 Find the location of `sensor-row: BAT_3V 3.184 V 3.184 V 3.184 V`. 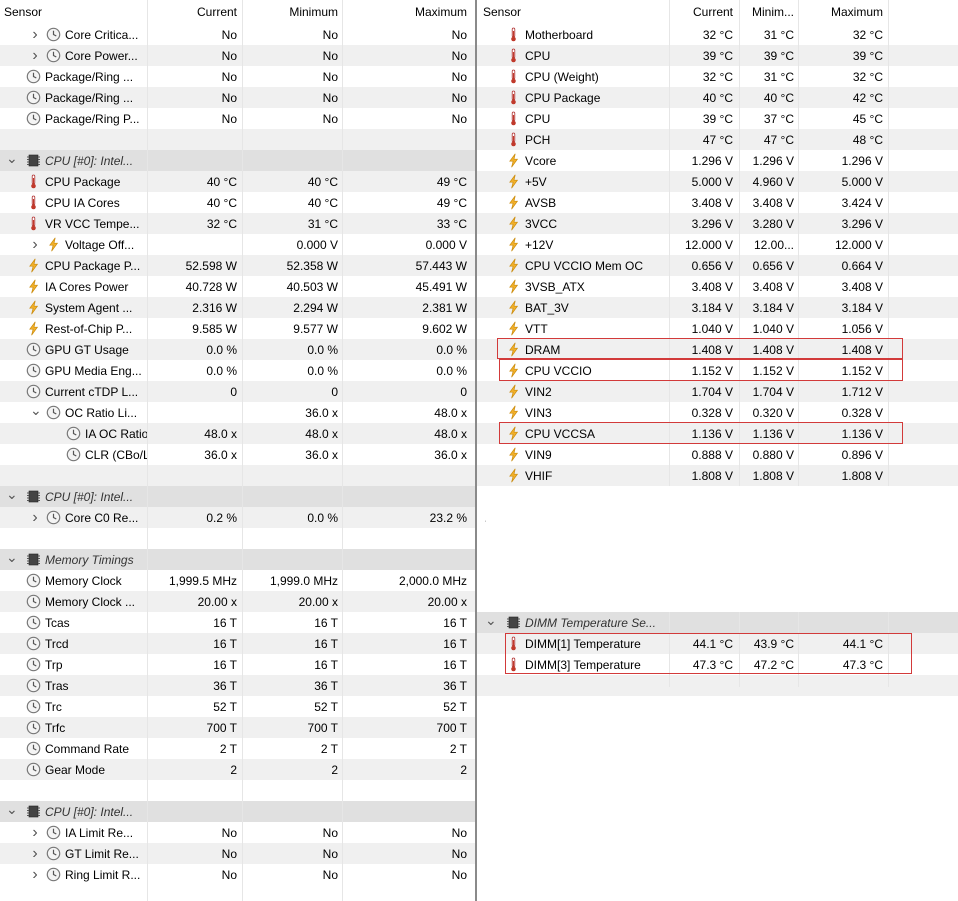

sensor-row: BAT_3V 3.184 V 3.184 V 3.184 V is located at coordinates (717, 307).